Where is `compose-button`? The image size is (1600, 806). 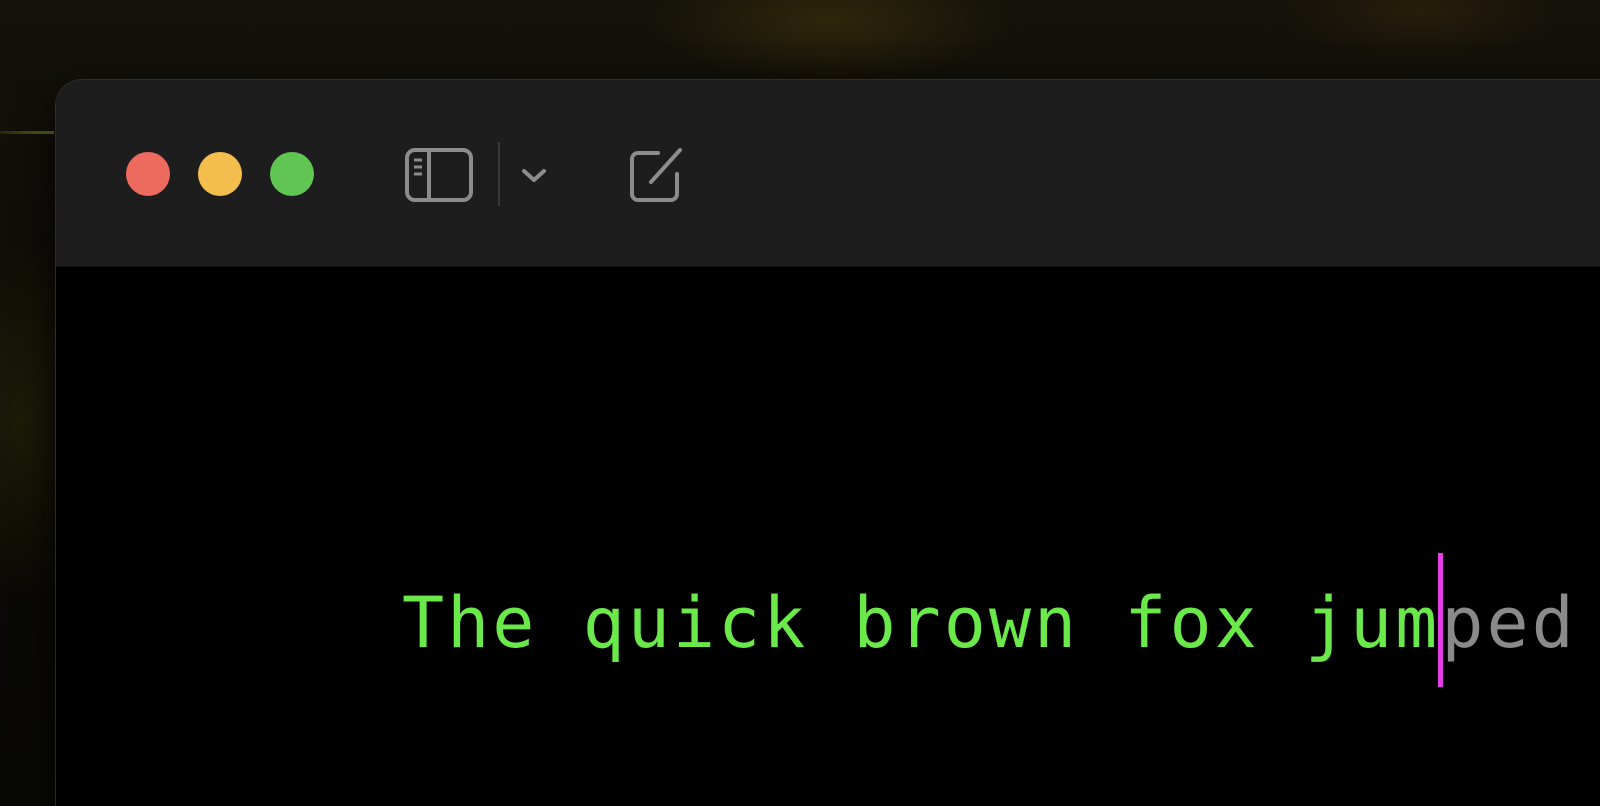
compose-button is located at coordinates (656, 175).